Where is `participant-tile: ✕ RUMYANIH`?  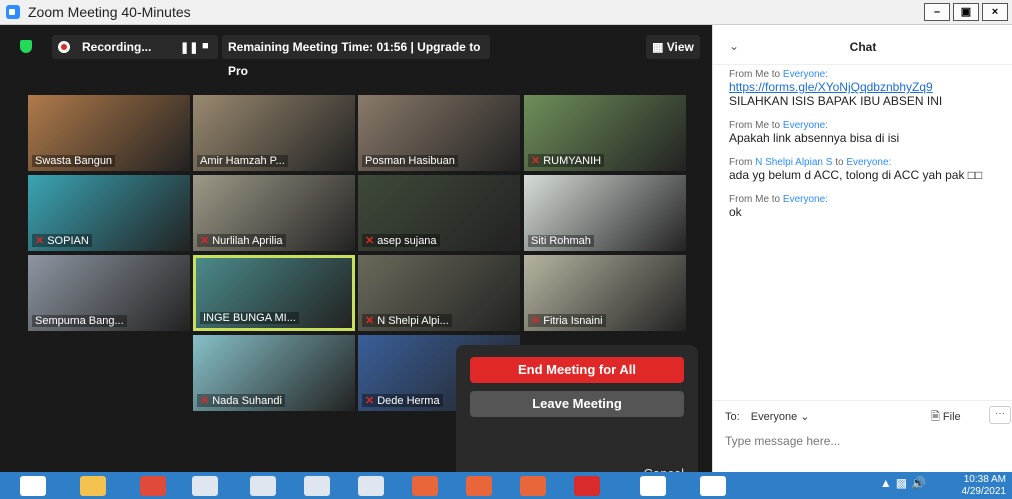
participant-tile: ✕ RUMYANIH is located at coordinates (605, 133).